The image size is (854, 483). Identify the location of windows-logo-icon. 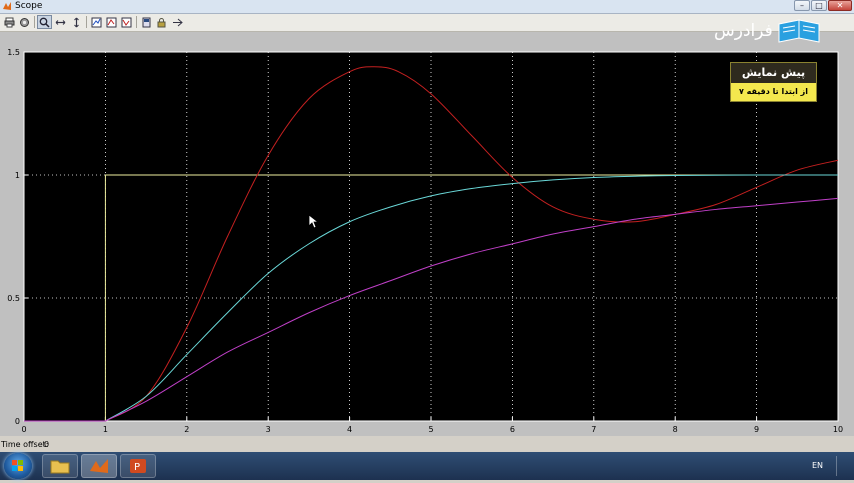
(17, 465).